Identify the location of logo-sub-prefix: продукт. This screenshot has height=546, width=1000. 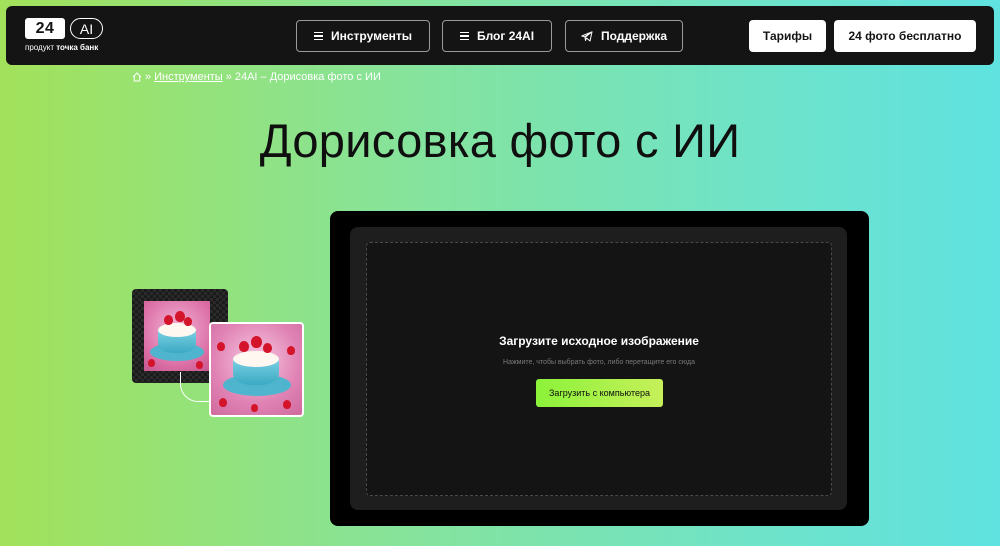
(39, 47).